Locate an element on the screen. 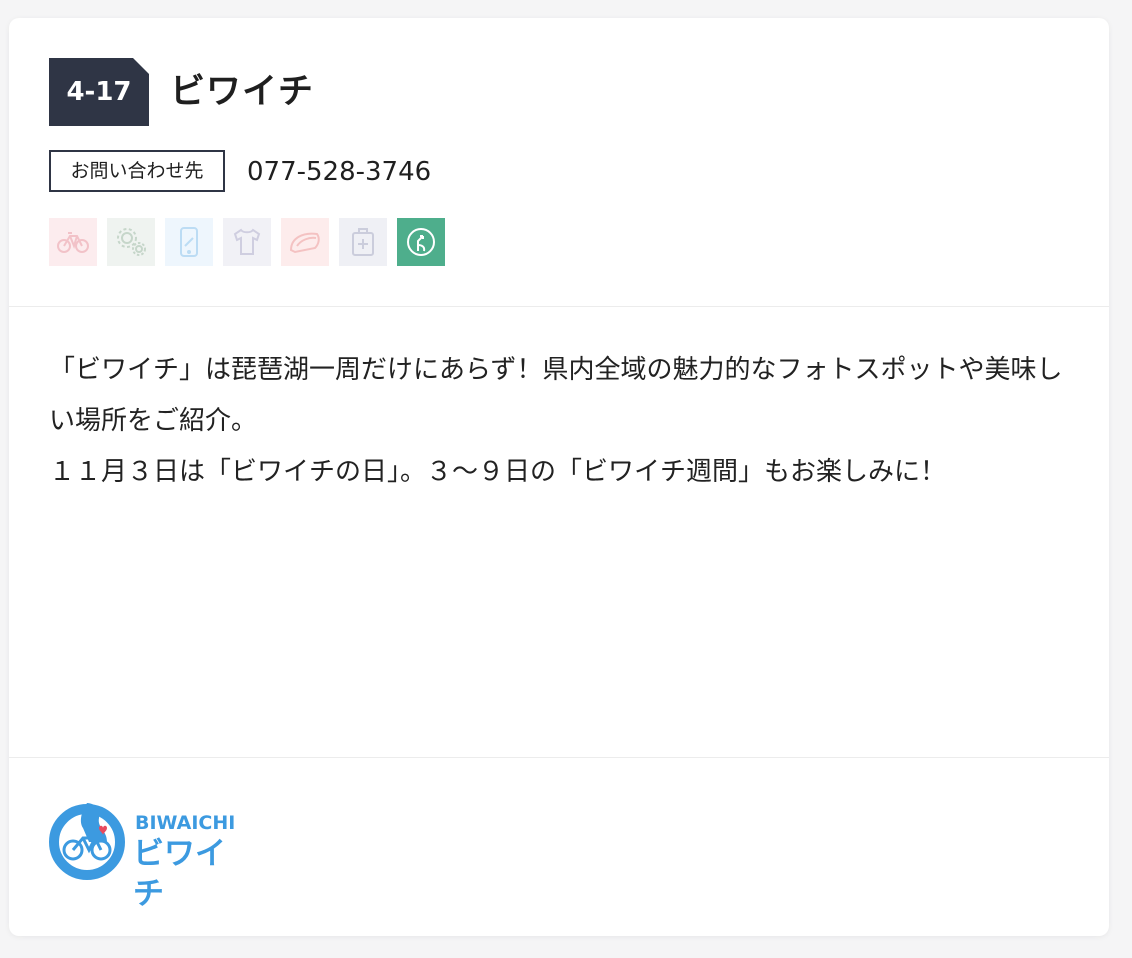 The height and width of the screenshot is (958, 1132). helmet-icon is located at coordinates (305, 242).